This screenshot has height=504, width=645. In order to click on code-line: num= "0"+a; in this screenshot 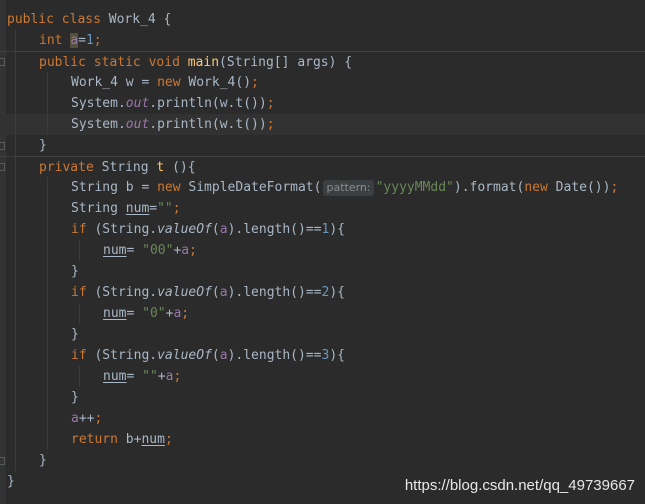, I will do `click(322, 313)`.